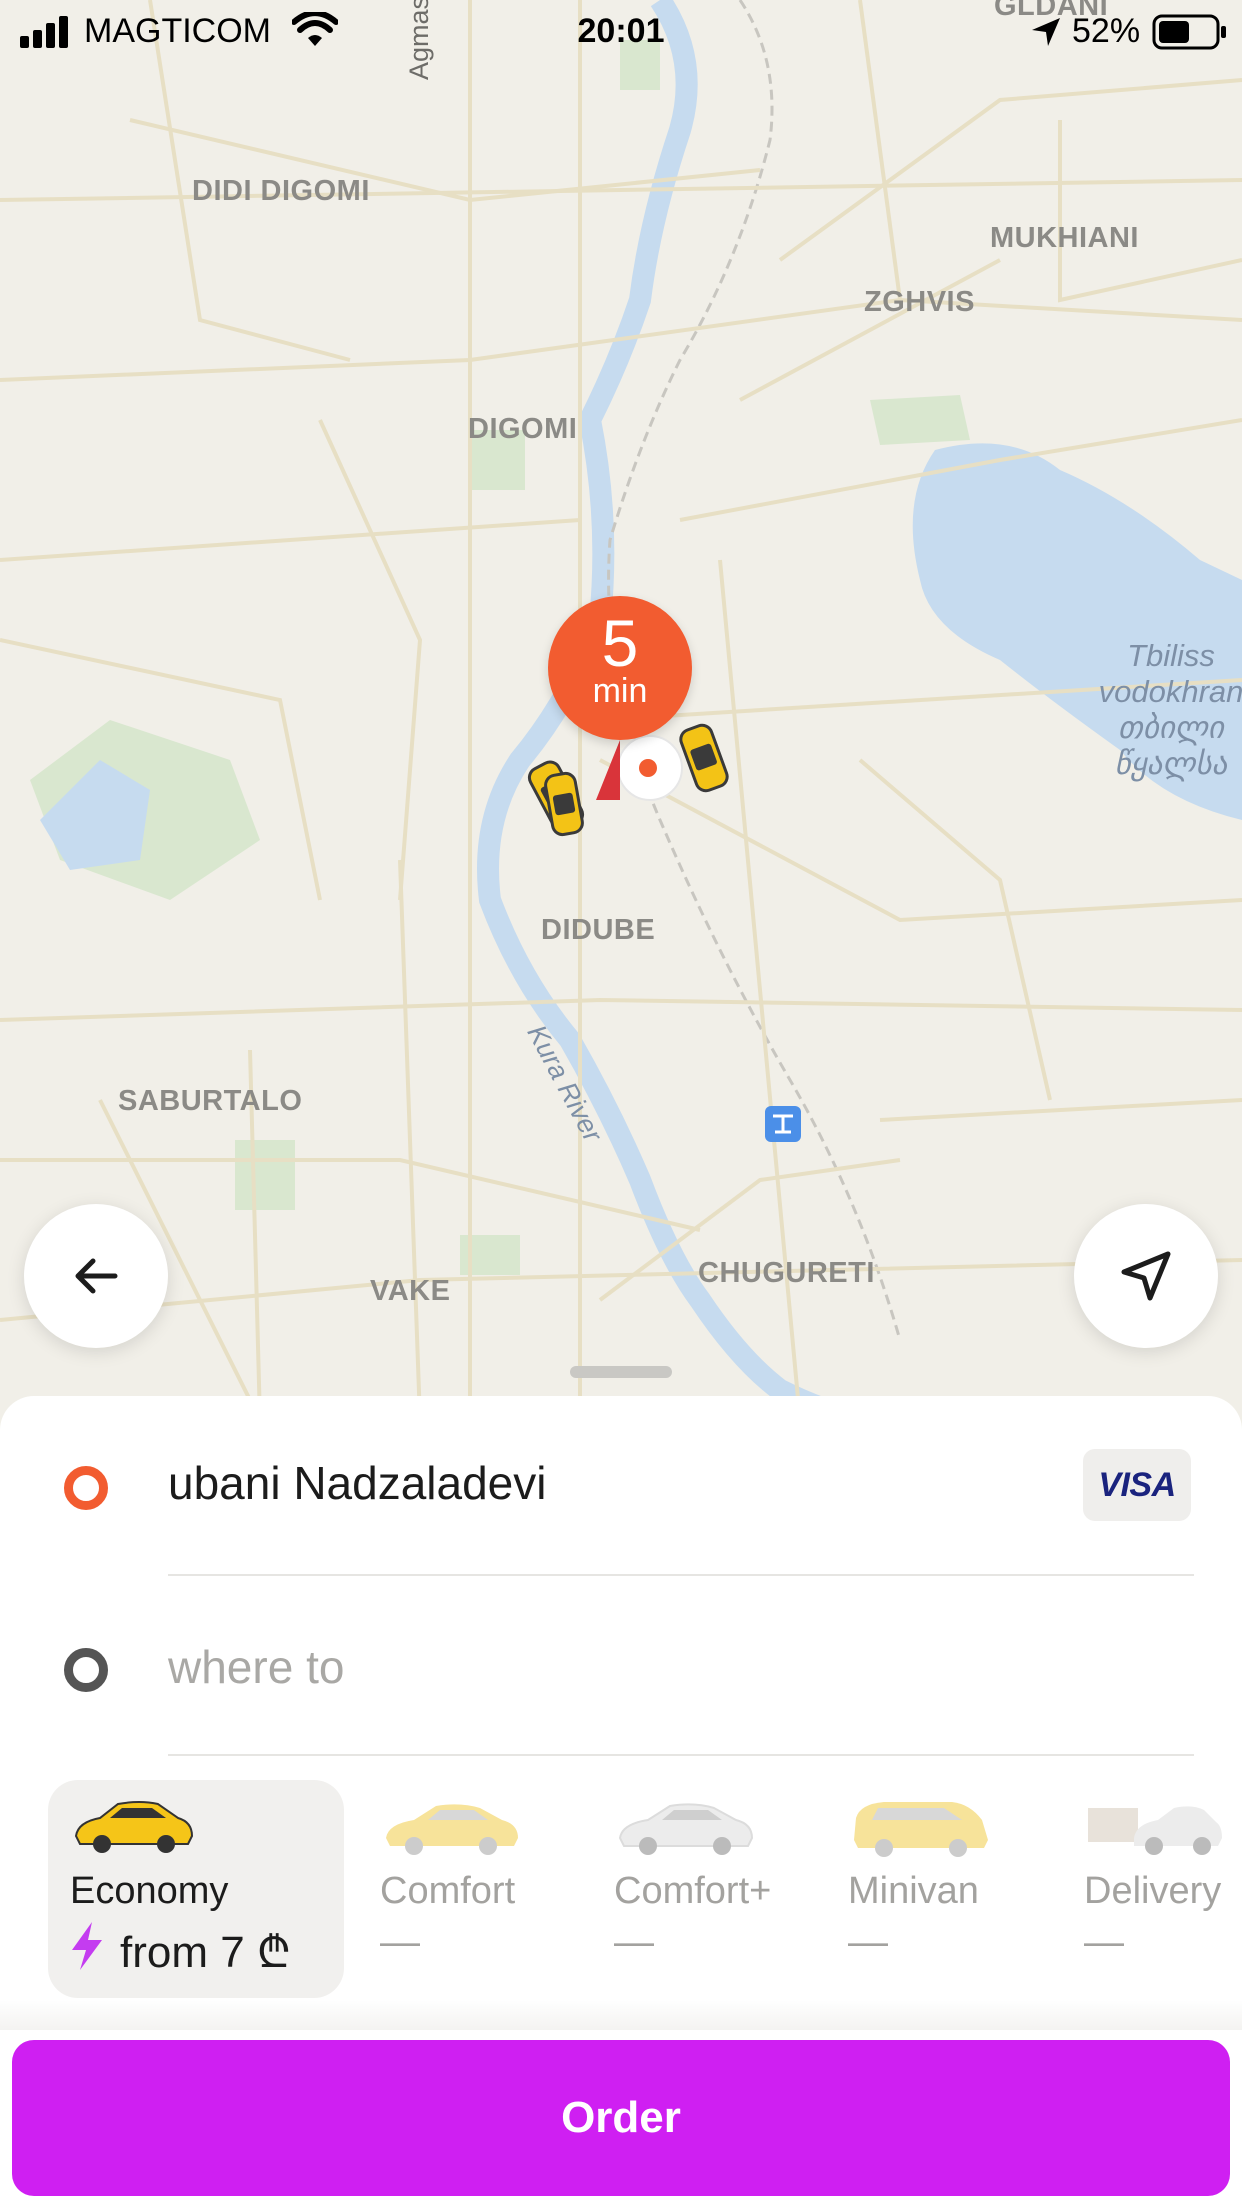 The image size is (1242, 2208). I want to click on tariff-name: Minivan, so click(913, 1891).